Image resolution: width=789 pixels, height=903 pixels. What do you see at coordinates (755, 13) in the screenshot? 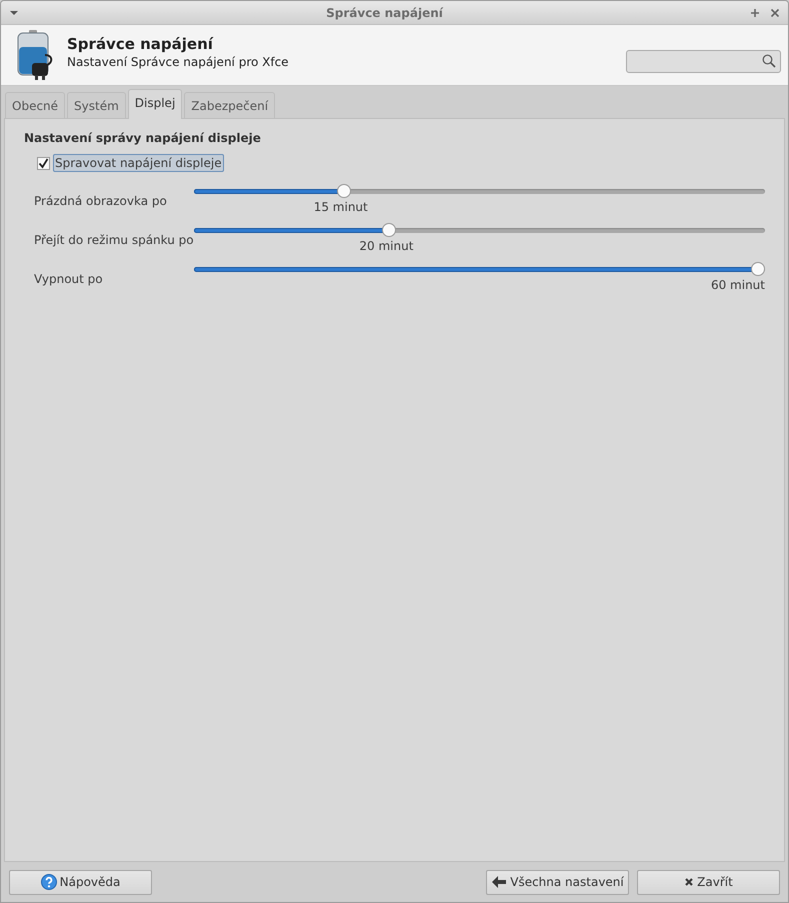
I see `maximize-icon` at bounding box center [755, 13].